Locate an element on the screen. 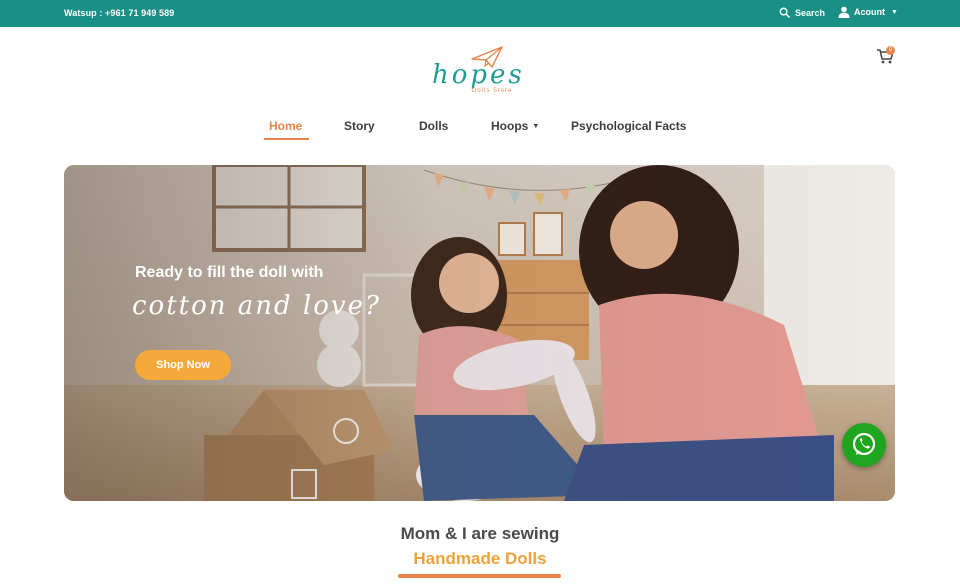 The image size is (960, 586). search-icon is located at coordinates (784, 12).